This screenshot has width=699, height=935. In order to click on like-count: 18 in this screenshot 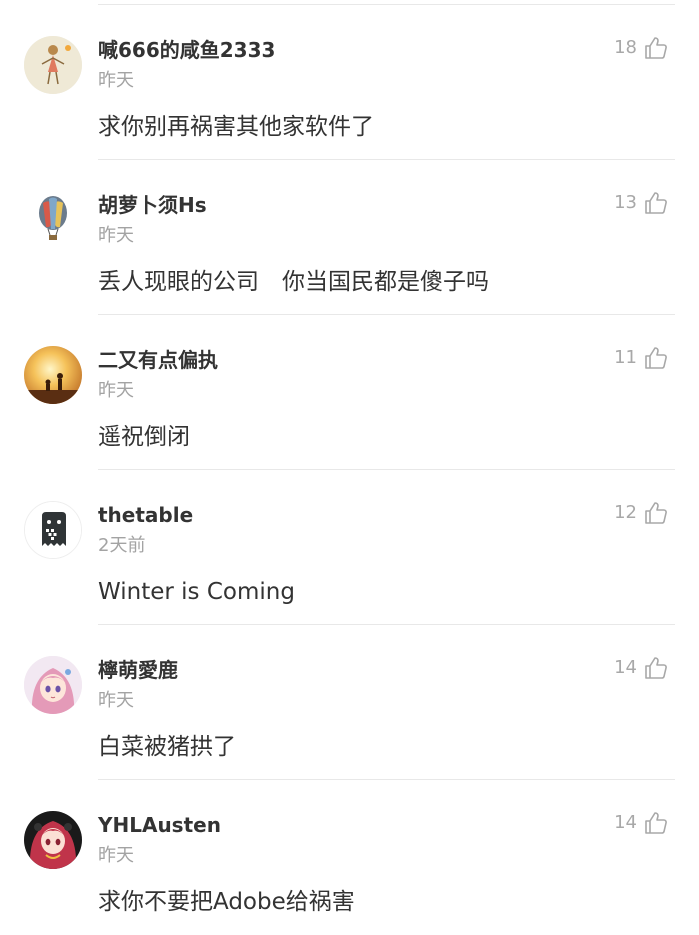, I will do `click(625, 47)`.